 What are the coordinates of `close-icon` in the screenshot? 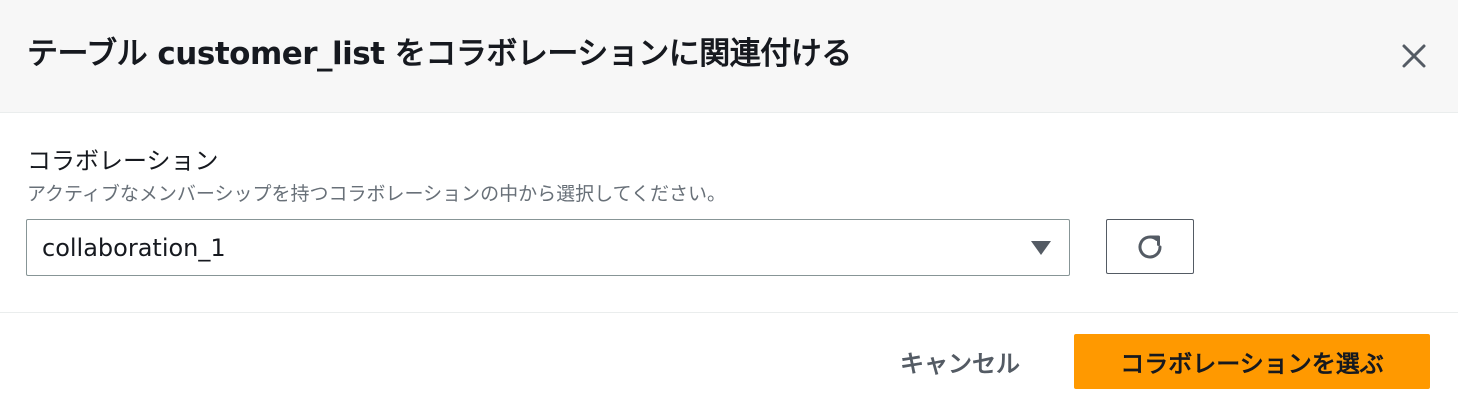 It's located at (1414, 56).